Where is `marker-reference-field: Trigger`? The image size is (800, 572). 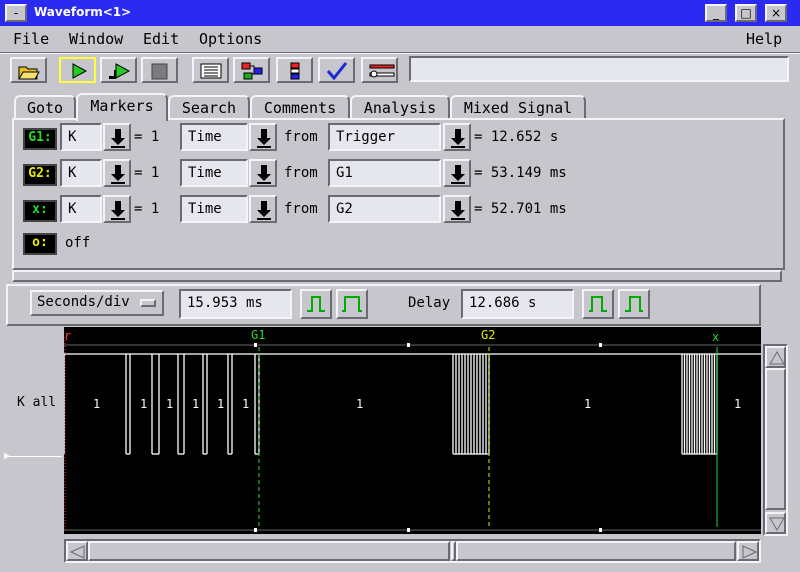
marker-reference-field: Trigger is located at coordinates (384, 137).